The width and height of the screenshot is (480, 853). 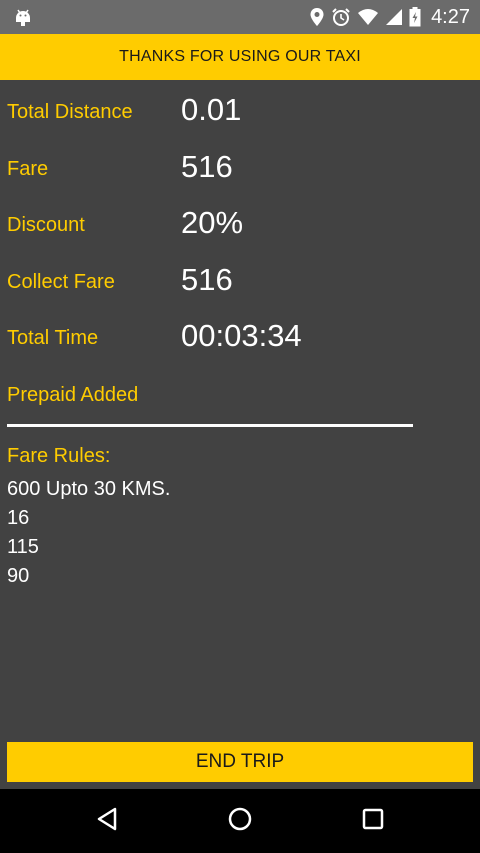 What do you see at coordinates (211, 109) in the screenshot?
I see `total-distance-value: 0.01` at bounding box center [211, 109].